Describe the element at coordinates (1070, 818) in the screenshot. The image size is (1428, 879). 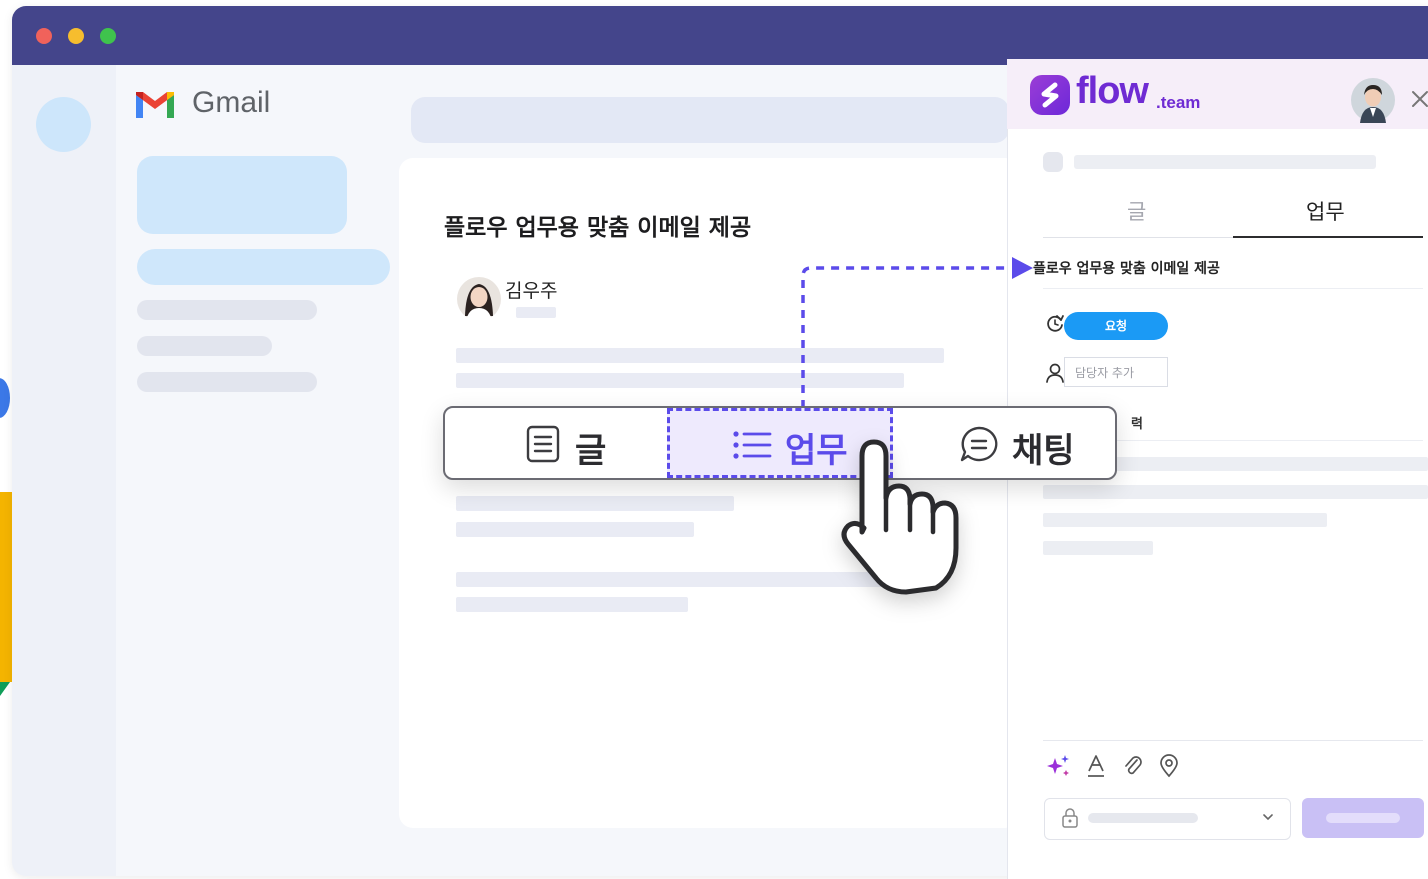
I see `lock-icon` at that location.